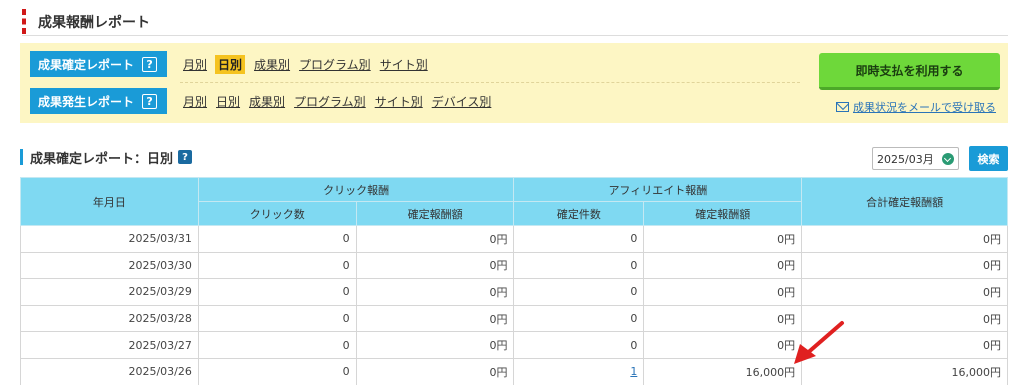 Image resolution: width=1024 pixels, height=385 pixels. I want to click on mail-icon, so click(842, 107).